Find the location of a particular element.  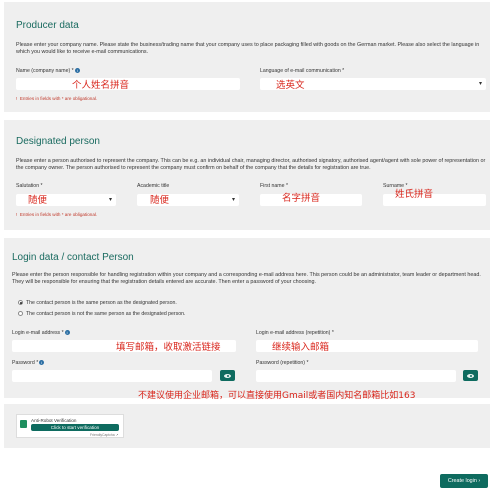

chevron-right-icon: › is located at coordinates (479, 481).